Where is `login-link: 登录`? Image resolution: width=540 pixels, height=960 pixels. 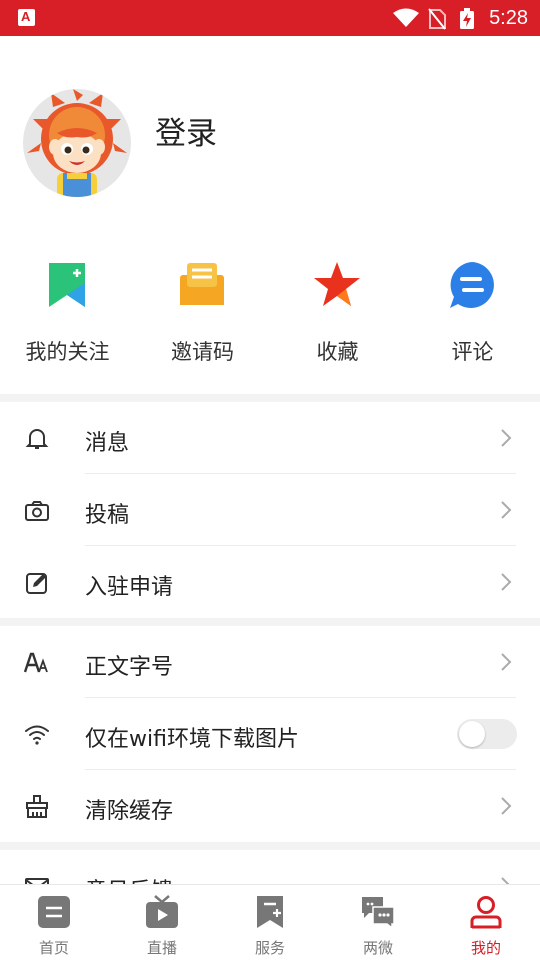
login-link: 登录 is located at coordinates (186, 130).